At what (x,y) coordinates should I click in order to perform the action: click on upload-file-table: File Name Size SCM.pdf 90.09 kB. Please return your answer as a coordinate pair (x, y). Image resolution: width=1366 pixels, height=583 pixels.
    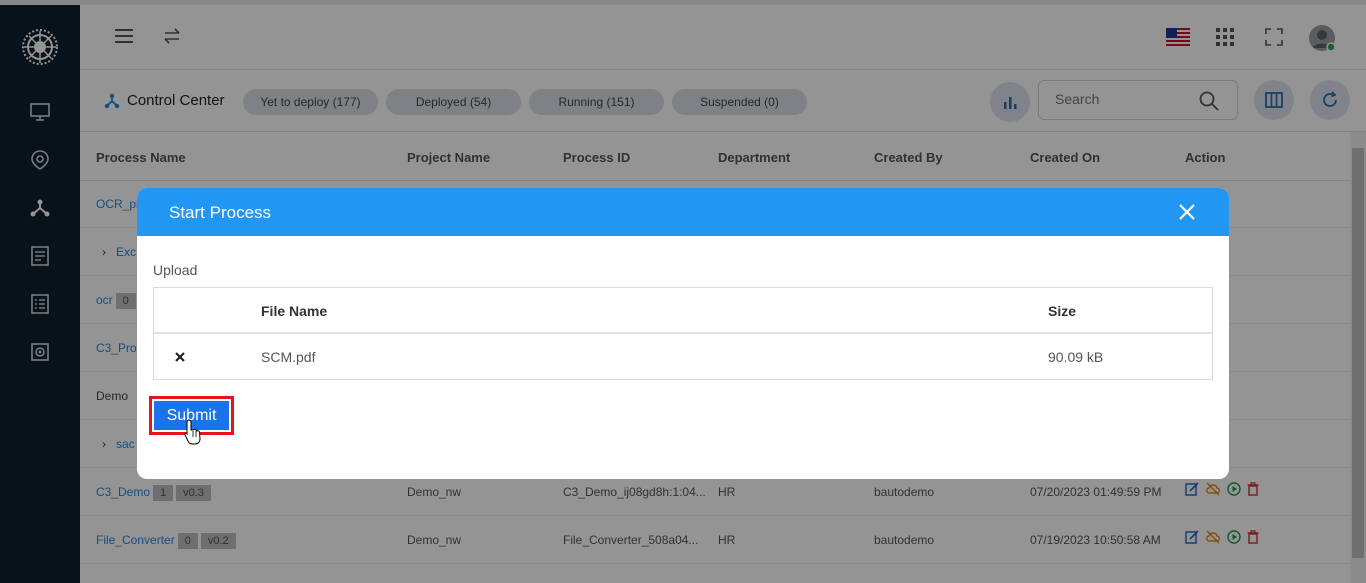
    Looking at the image, I should click on (683, 333).